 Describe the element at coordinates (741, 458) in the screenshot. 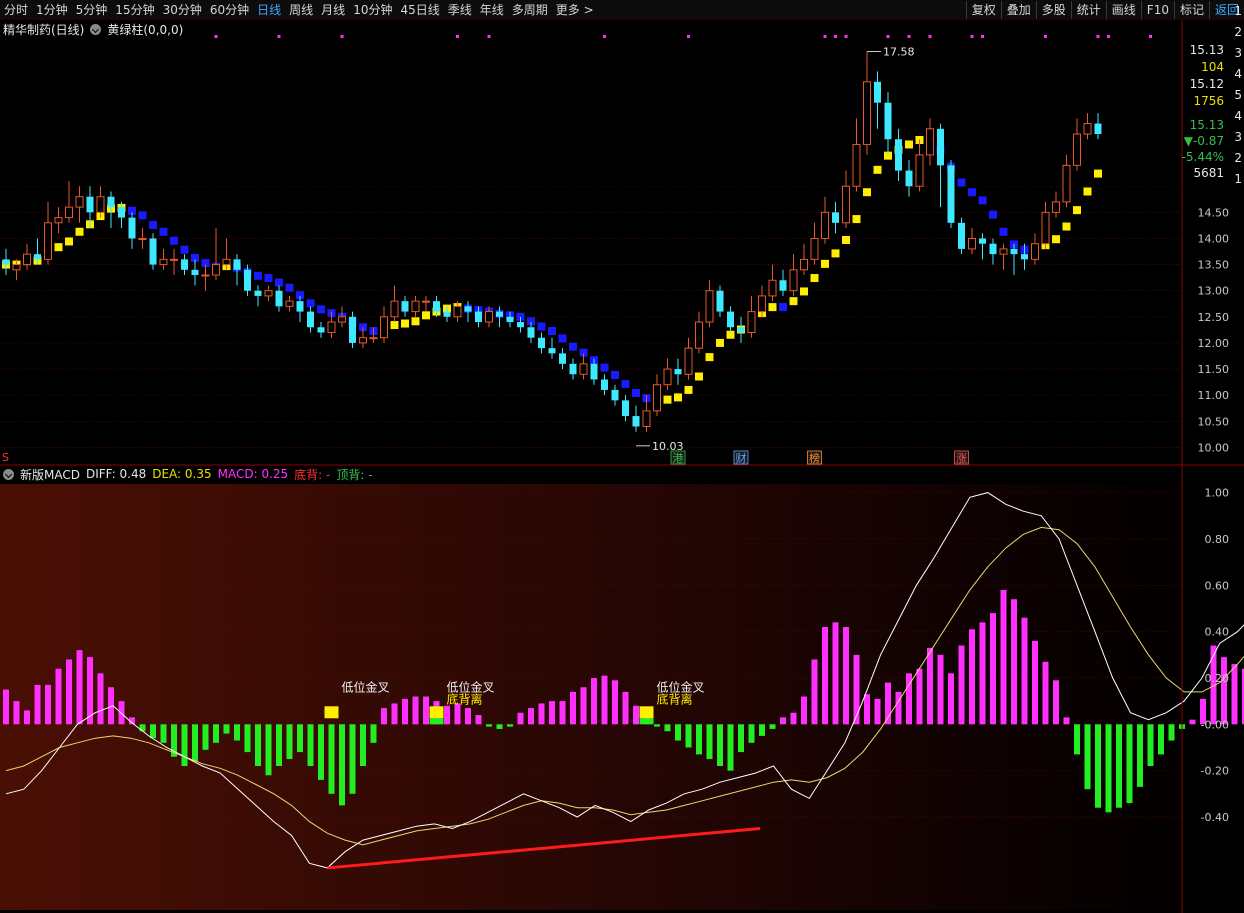

I see `event-marker-label: 财` at that location.